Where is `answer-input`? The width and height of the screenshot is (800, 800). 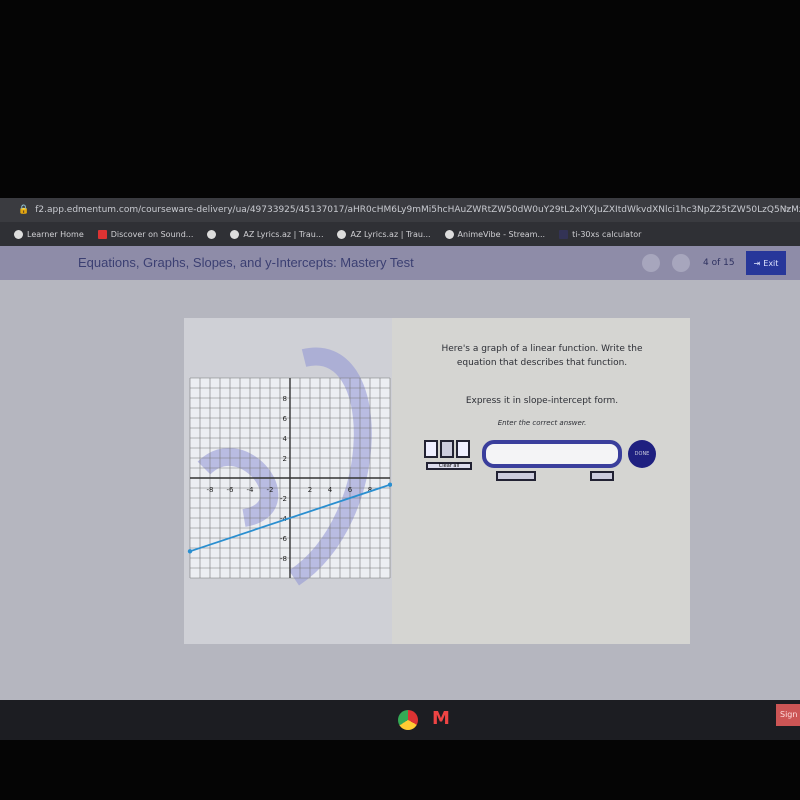 answer-input is located at coordinates (552, 454).